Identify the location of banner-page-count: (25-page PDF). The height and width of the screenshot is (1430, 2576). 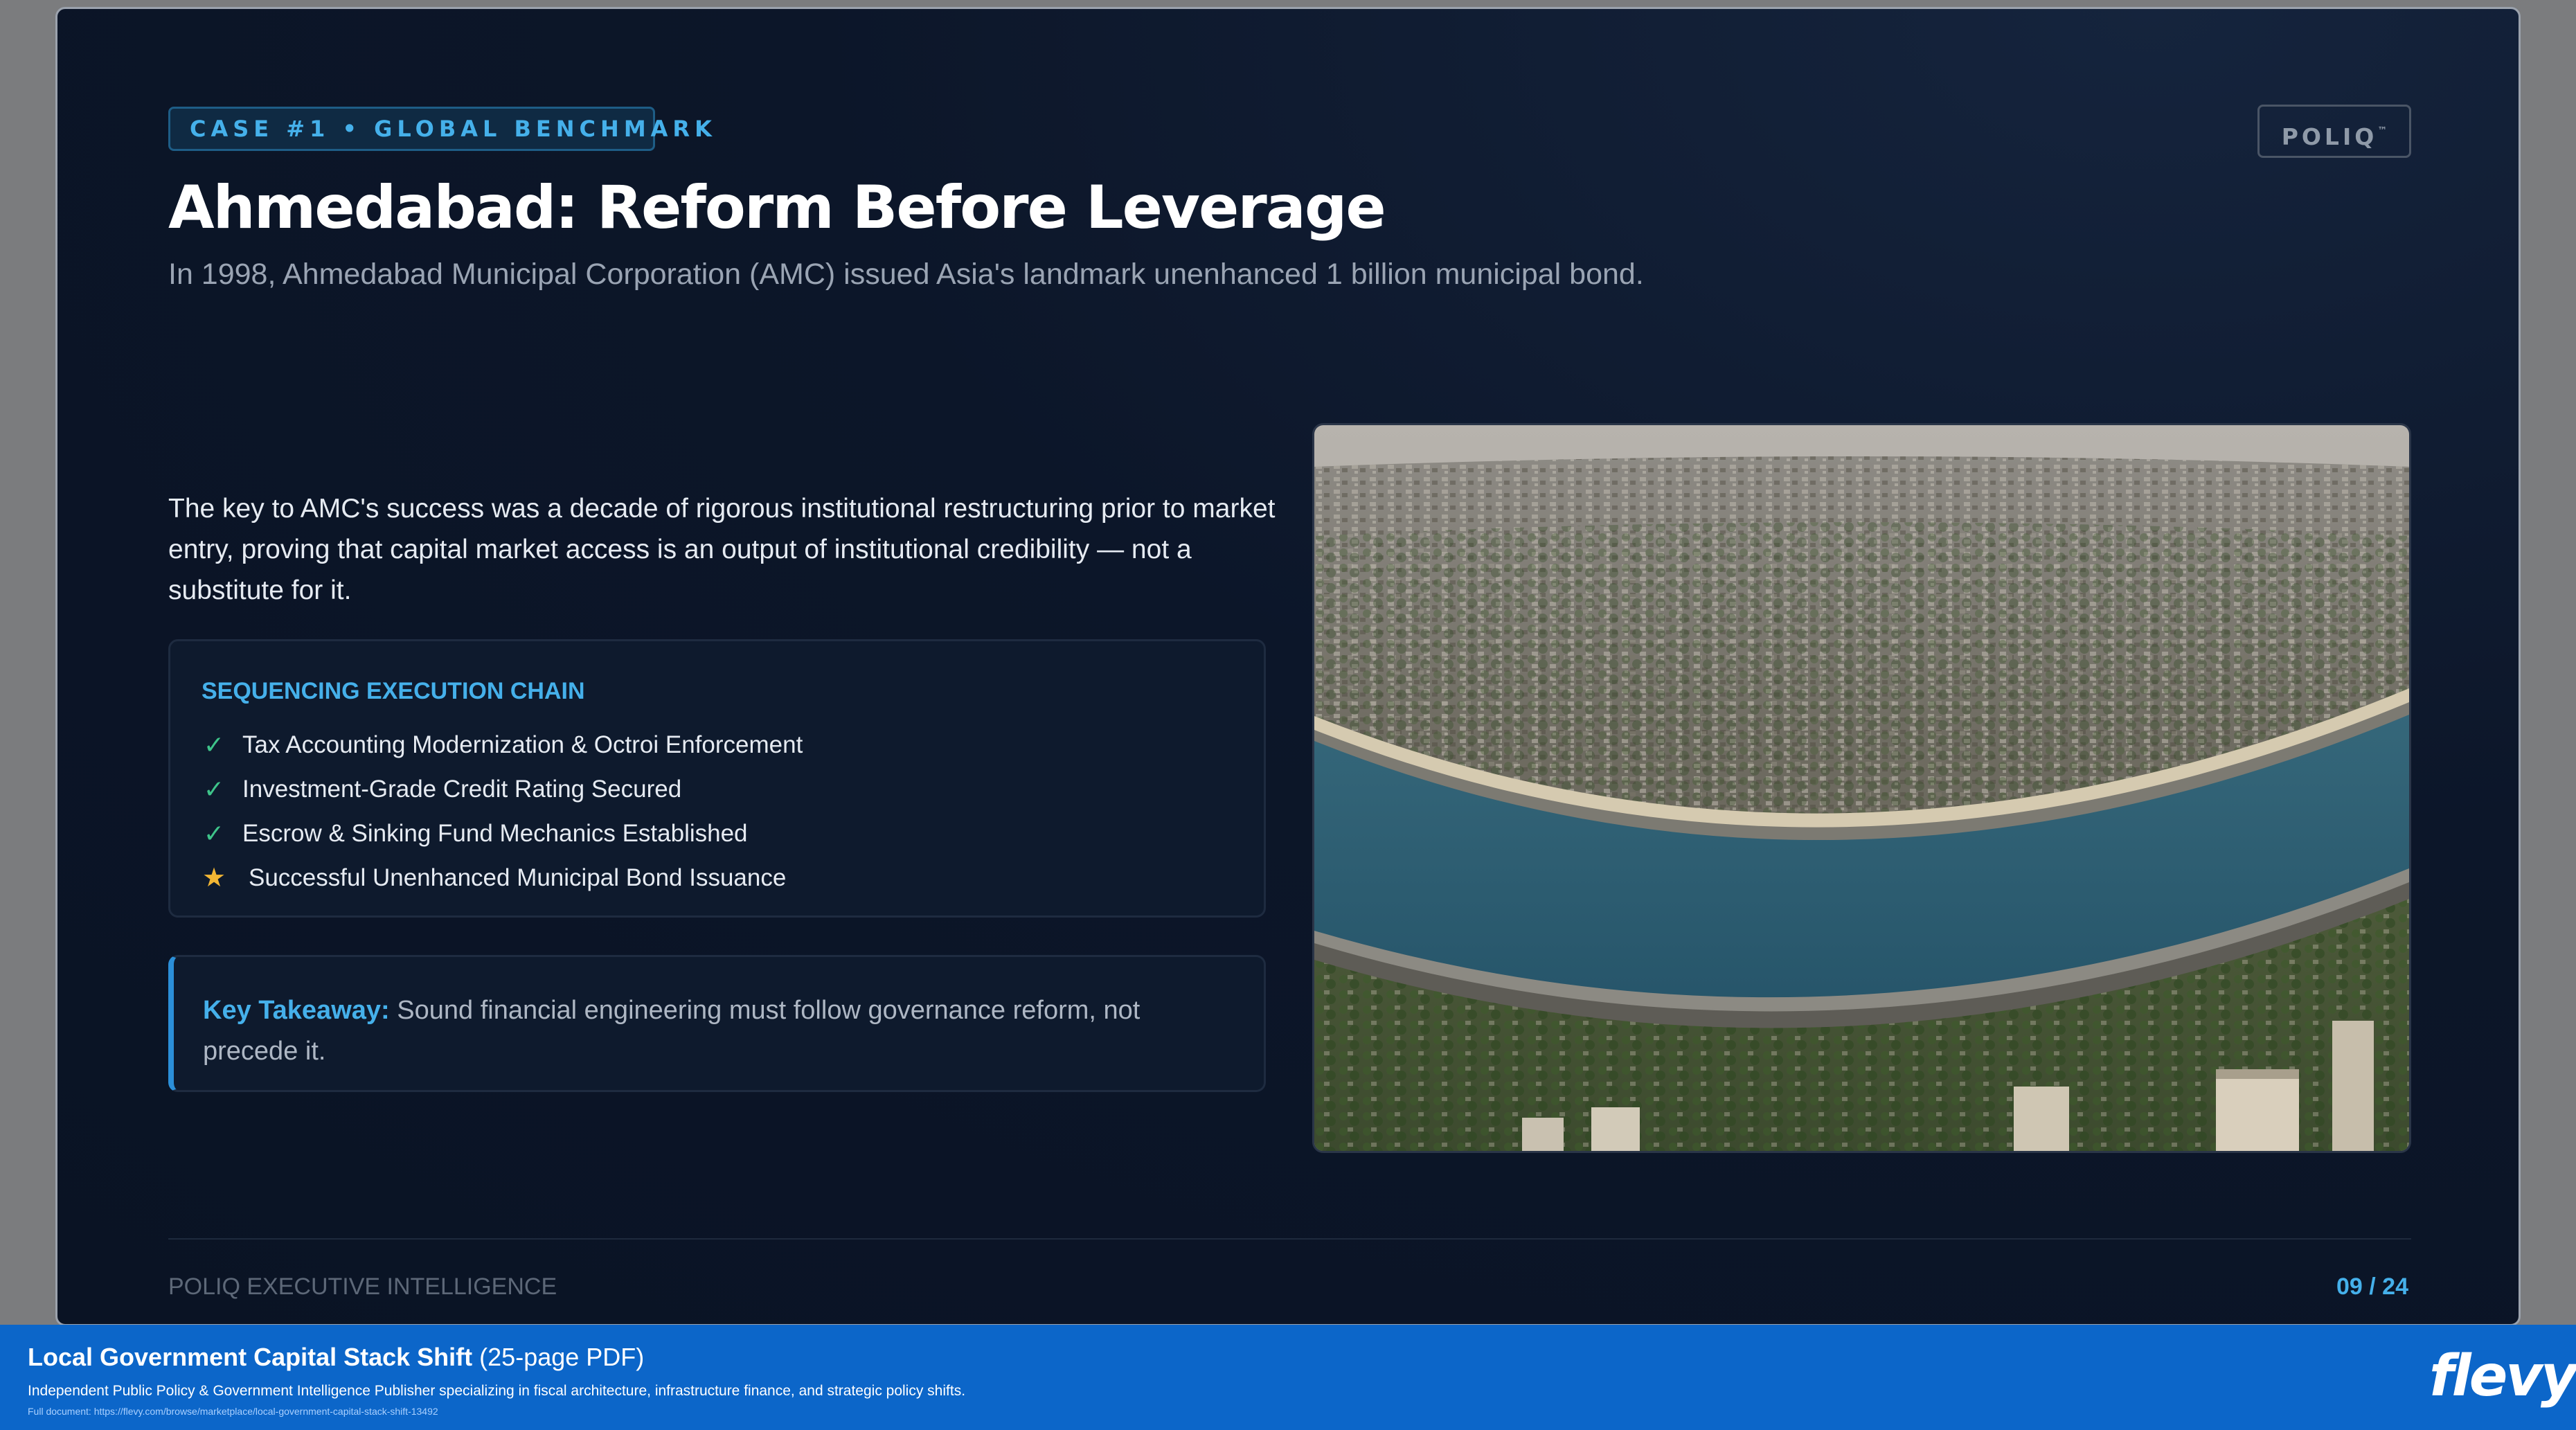
(562, 1357).